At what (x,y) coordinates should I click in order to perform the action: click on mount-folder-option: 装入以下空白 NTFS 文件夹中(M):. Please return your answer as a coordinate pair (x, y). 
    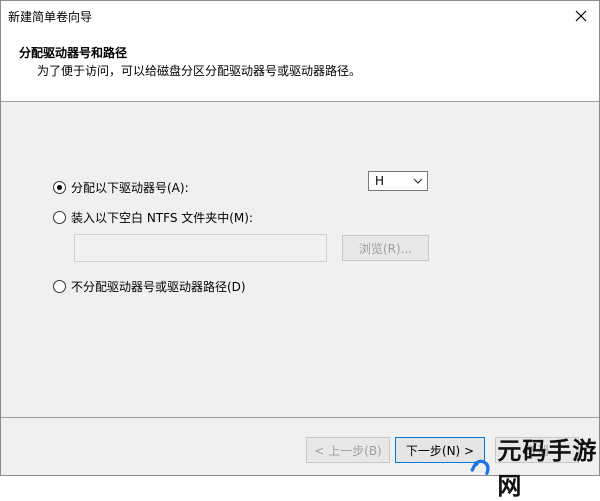
    Looking at the image, I should click on (153, 217).